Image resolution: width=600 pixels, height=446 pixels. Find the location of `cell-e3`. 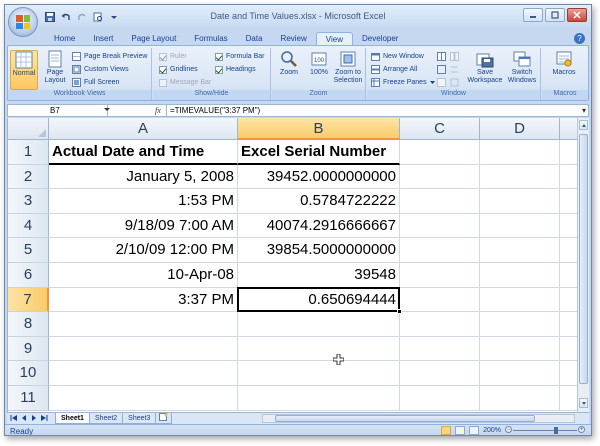

cell-e3 is located at coordinates (568, 201).